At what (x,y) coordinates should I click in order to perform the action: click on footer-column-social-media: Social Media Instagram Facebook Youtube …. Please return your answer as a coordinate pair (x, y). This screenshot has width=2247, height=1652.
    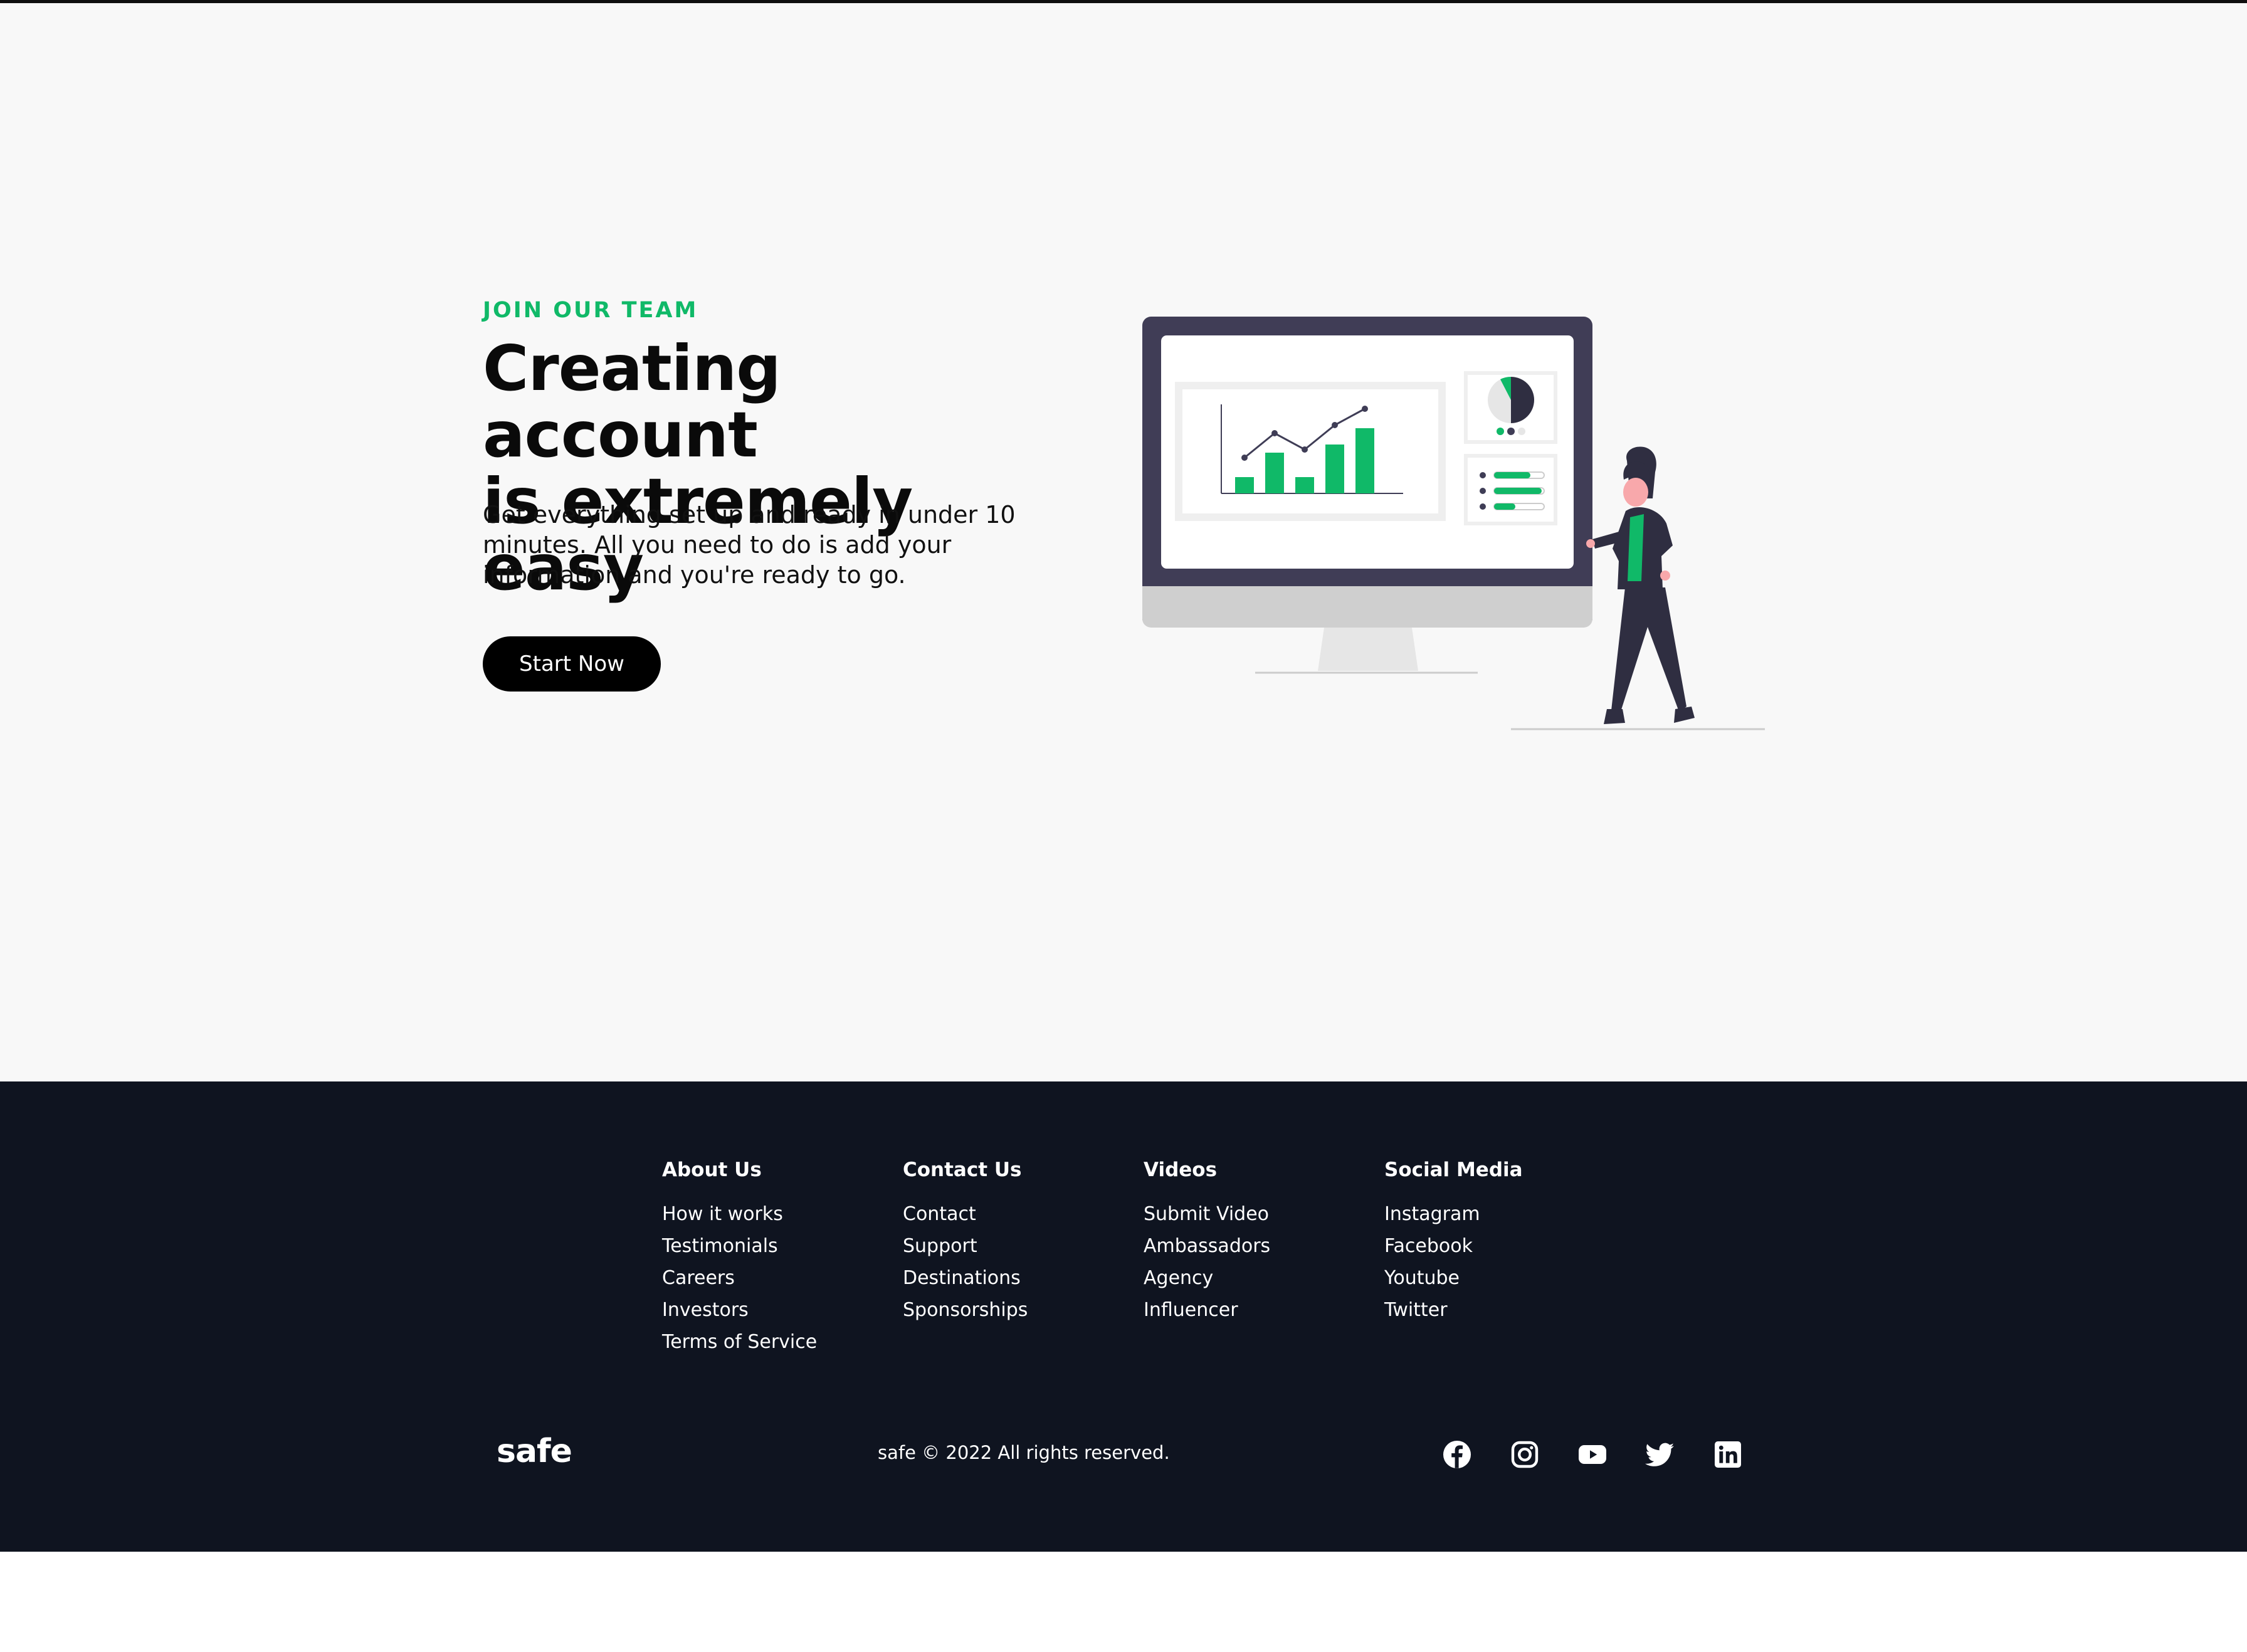
    Looking at the image, I should click on (1453, 1242).